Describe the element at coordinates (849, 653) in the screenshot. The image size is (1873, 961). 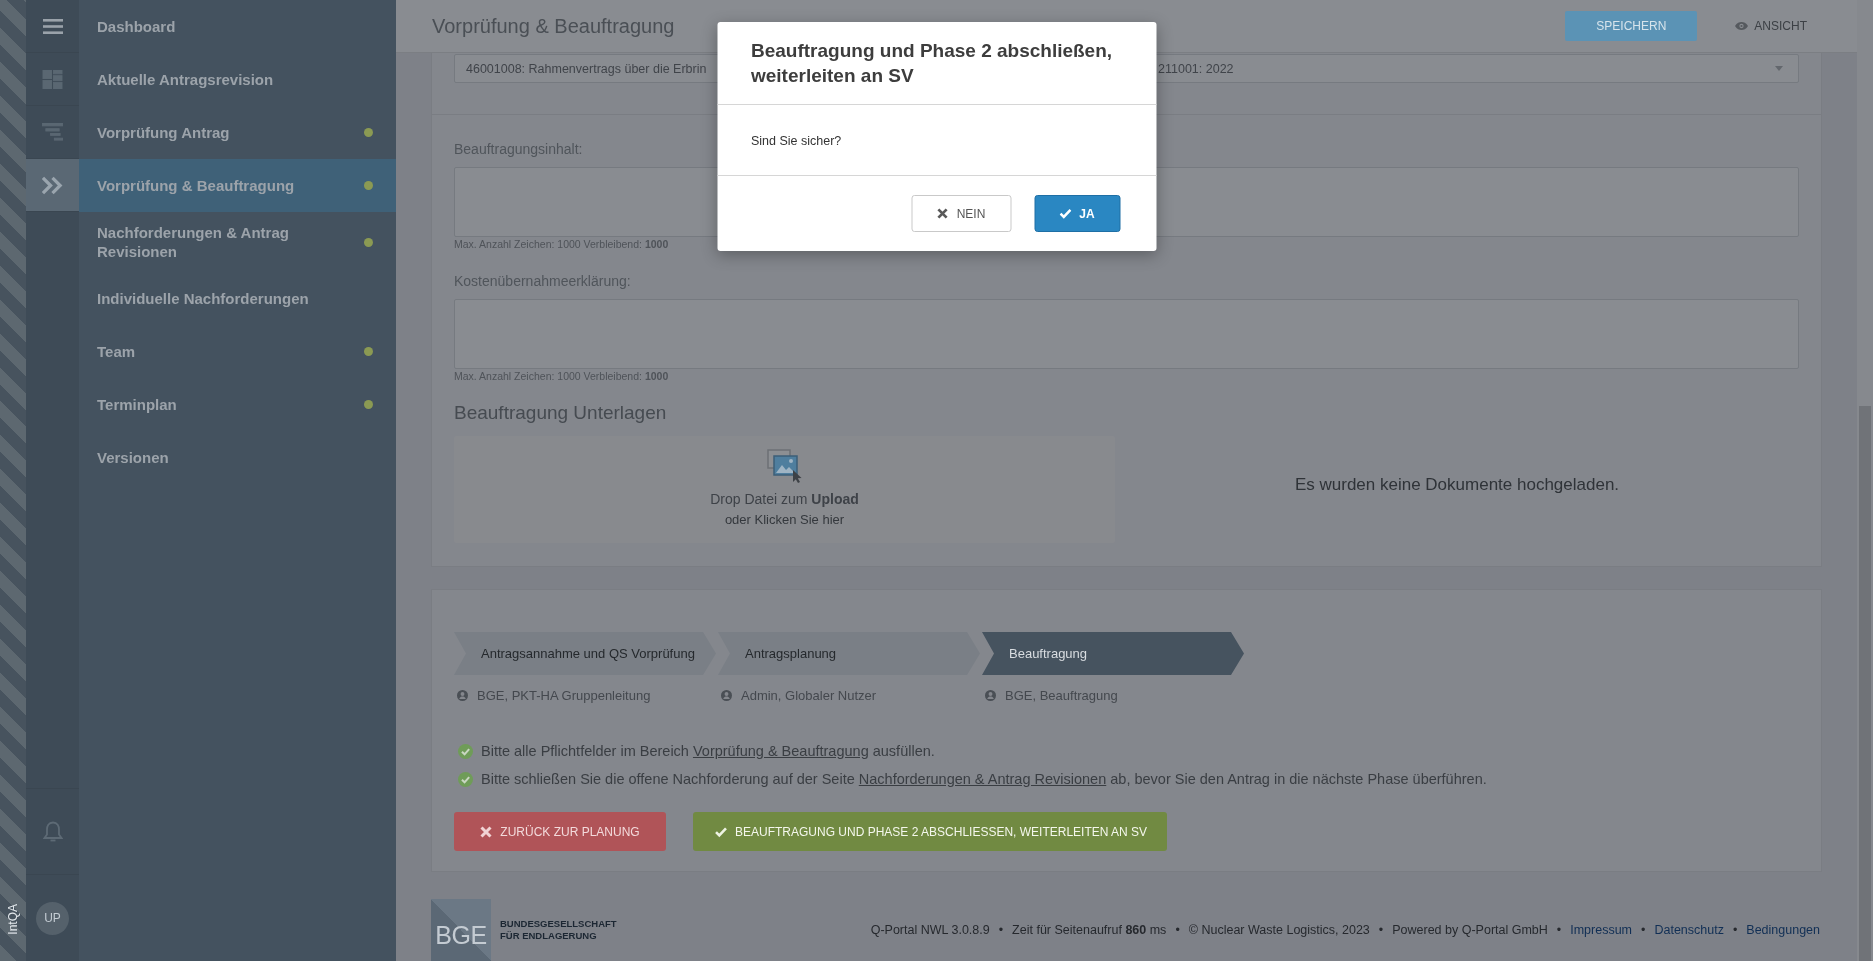
I see `progress-step: Antragsplanung` at that location.